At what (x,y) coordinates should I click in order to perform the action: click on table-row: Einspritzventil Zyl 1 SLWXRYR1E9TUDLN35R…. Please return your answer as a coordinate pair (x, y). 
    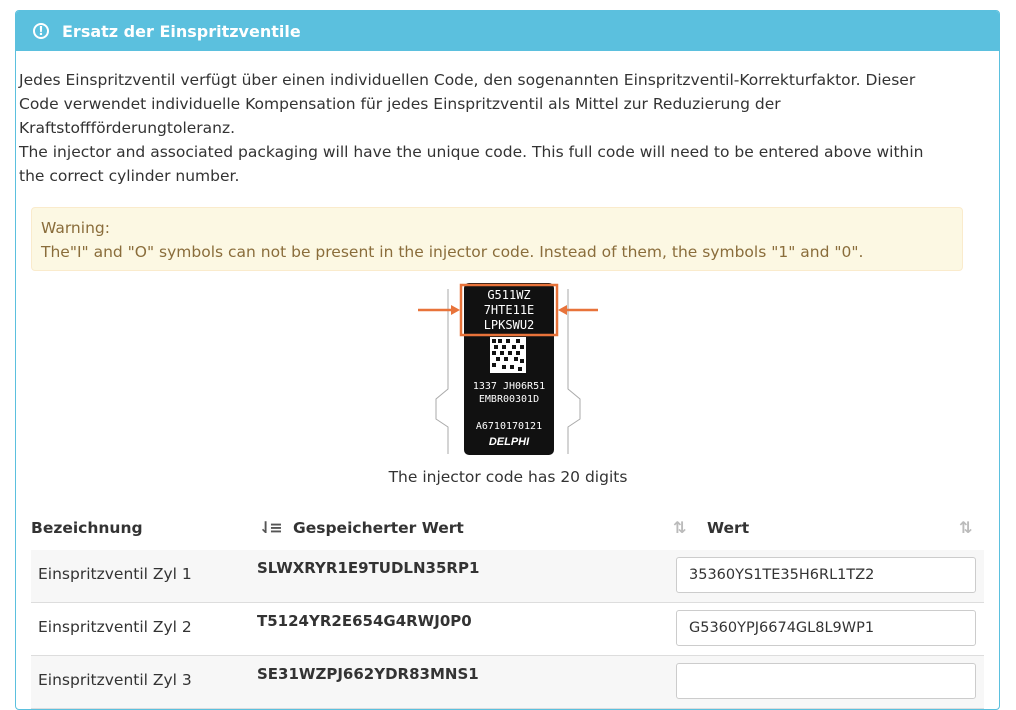
    Looking at the image, I should click on (507, 576).